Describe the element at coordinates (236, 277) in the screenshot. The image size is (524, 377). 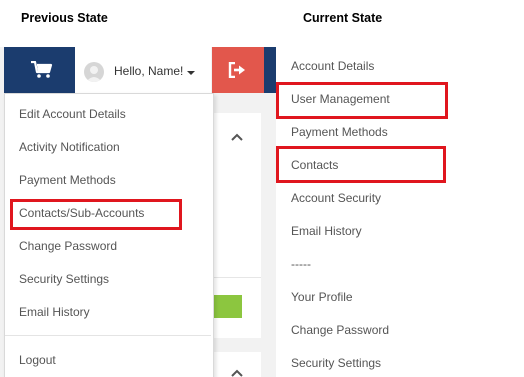
I see `panel-divider` at that location.